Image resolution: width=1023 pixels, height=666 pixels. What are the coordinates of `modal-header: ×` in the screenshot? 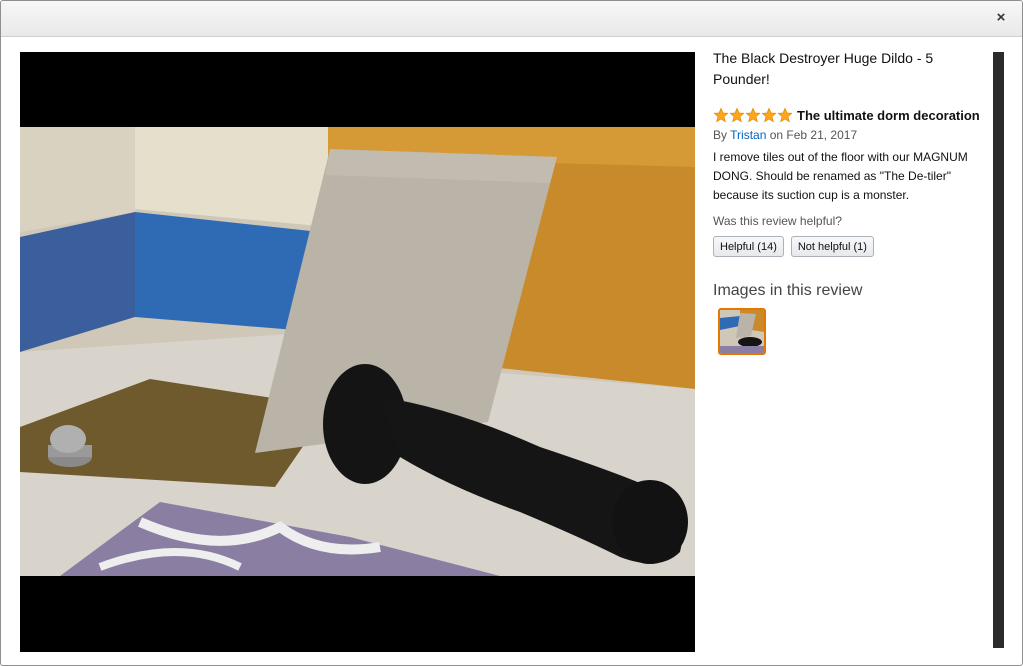 It's located at (511, 19).